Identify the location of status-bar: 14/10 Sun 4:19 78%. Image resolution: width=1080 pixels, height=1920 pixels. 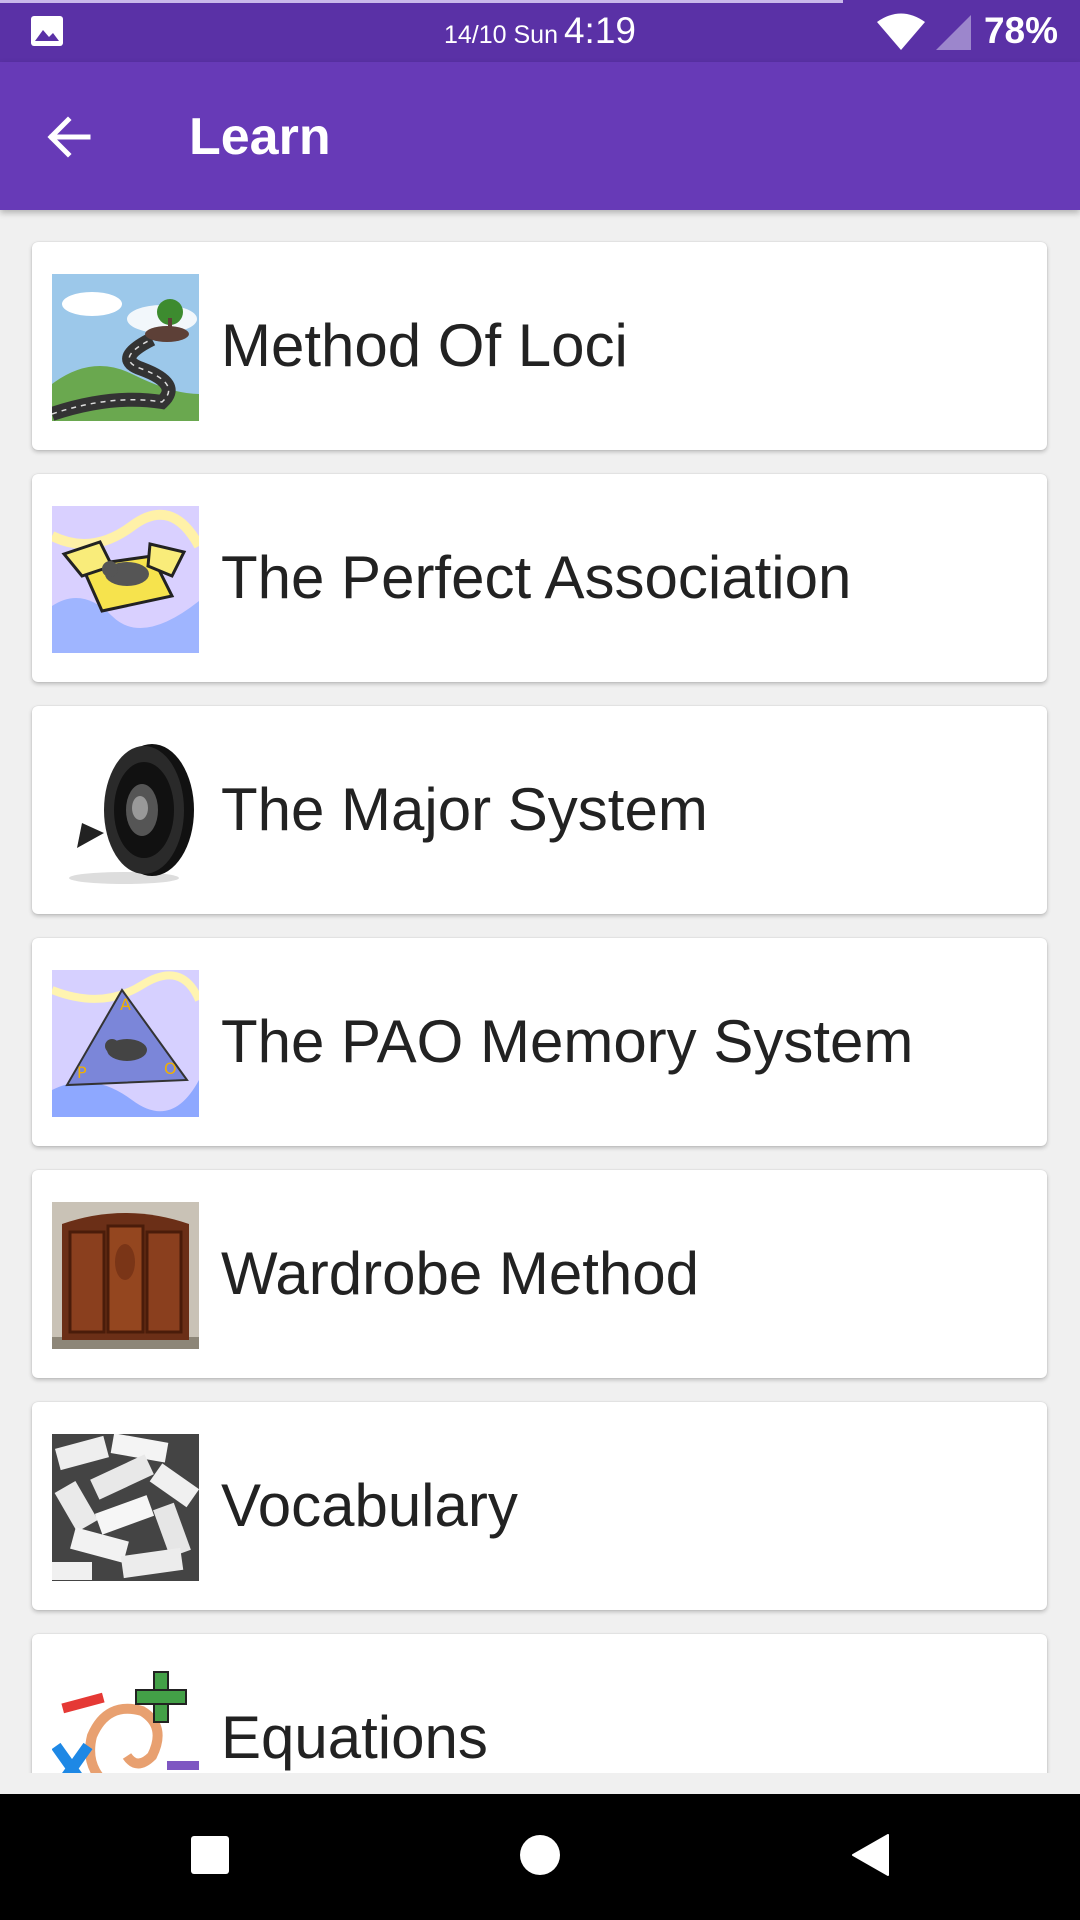
(540, 31).